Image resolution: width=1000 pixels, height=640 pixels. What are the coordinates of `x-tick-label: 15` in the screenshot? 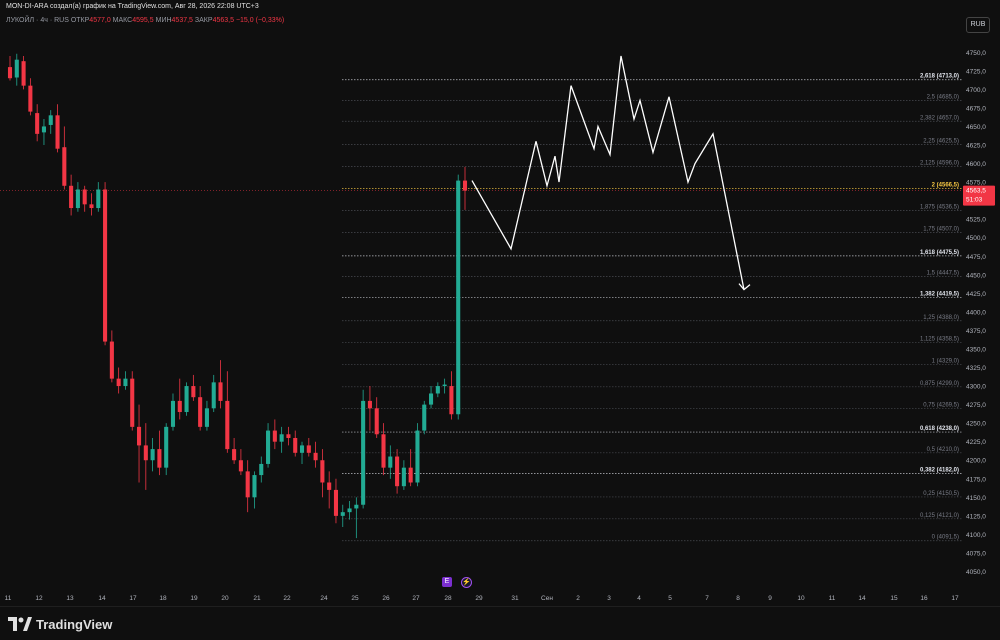 It's located at (894, 598).